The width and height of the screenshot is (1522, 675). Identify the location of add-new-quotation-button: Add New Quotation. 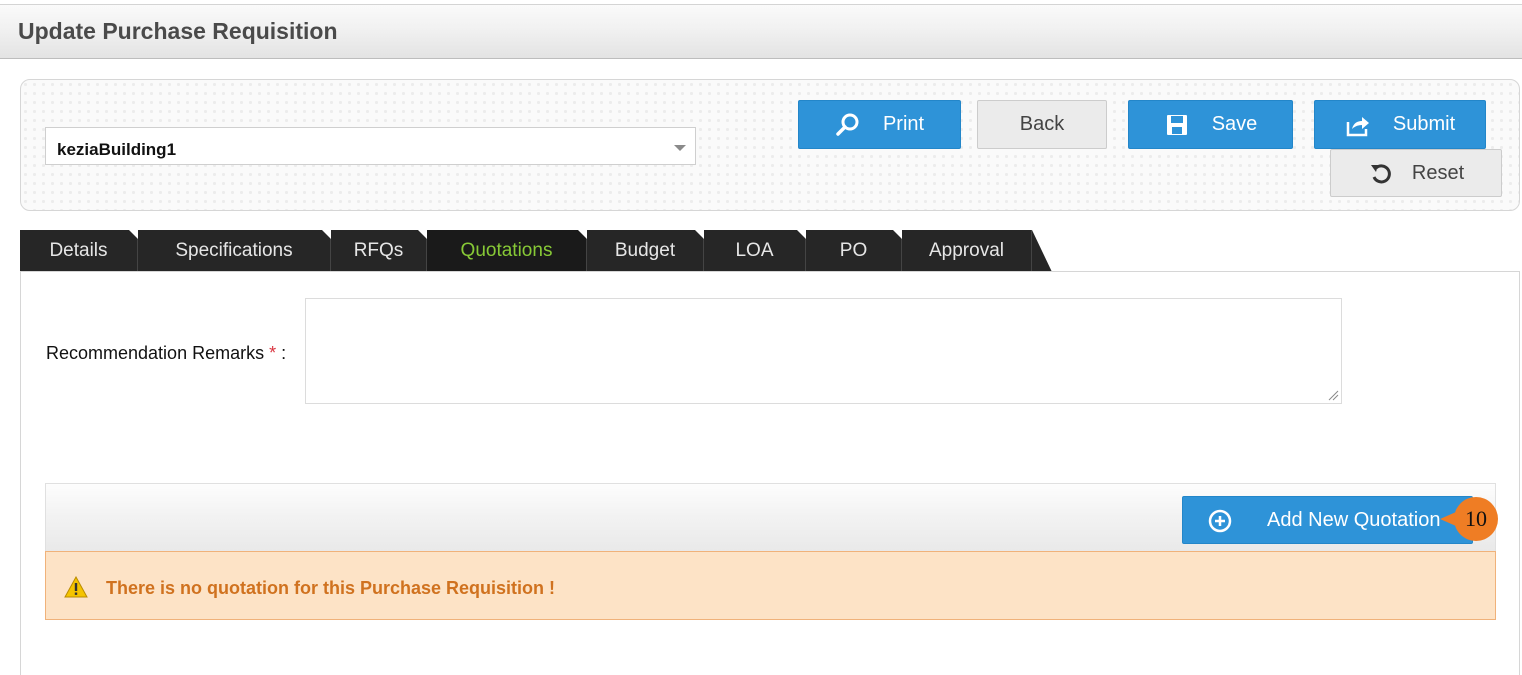
(1327, 520).